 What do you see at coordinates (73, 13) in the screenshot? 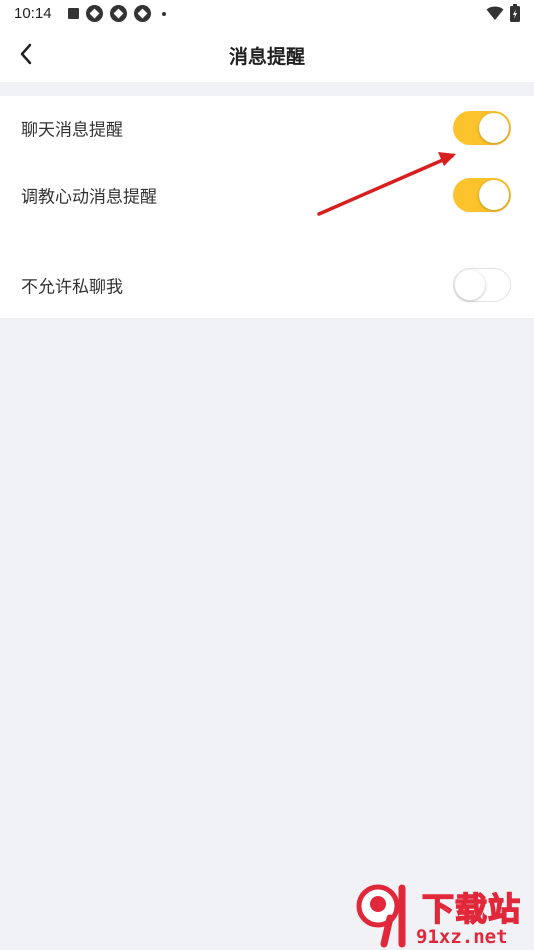
I see `stop-notification-icon` at bounding box center [73, 13].